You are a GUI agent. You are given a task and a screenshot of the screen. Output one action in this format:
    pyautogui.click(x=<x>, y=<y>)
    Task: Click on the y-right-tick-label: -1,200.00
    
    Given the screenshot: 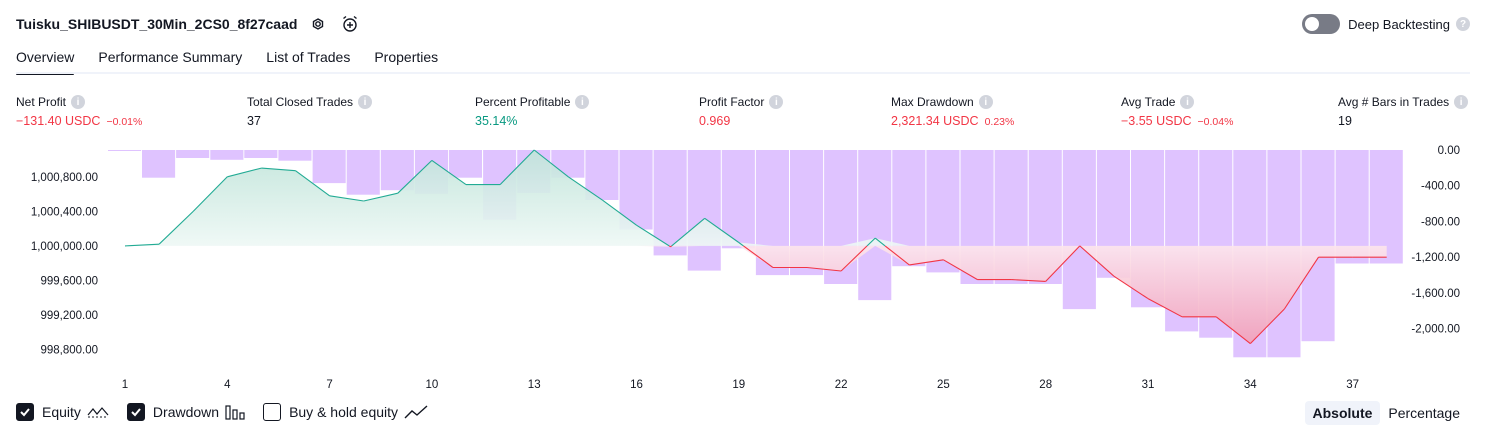 What is the action you would take?
    pyautogui.click(x=1435, y=258)
    